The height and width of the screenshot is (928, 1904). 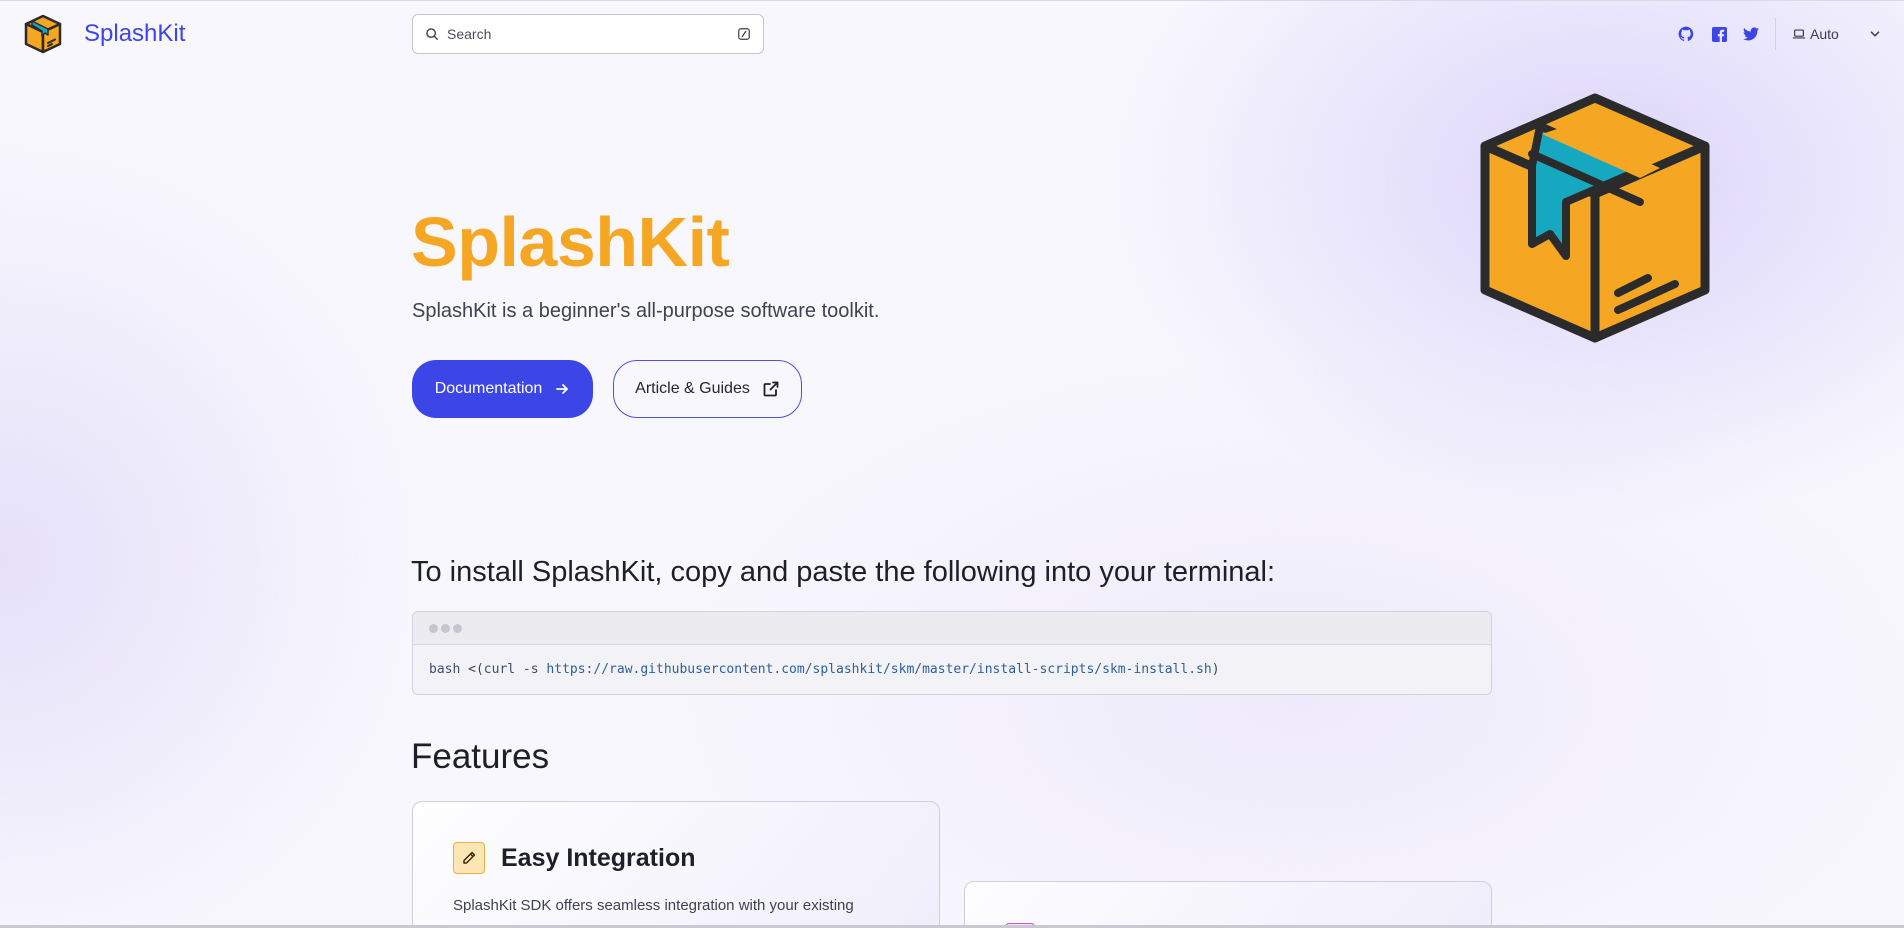 I want to click on theme-select: Auto, so click(x=1837, y=34).